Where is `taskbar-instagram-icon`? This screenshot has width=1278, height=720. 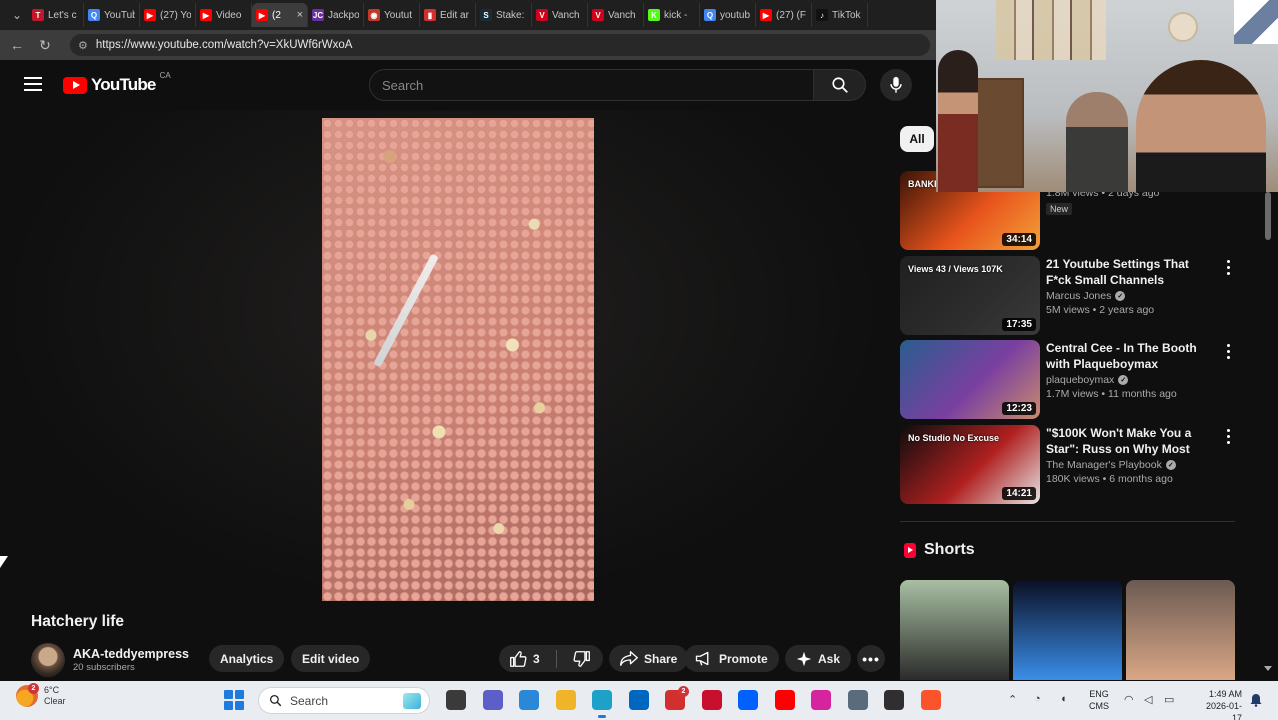
taskbar-instagram-icon is located at coordinates (821, 700).